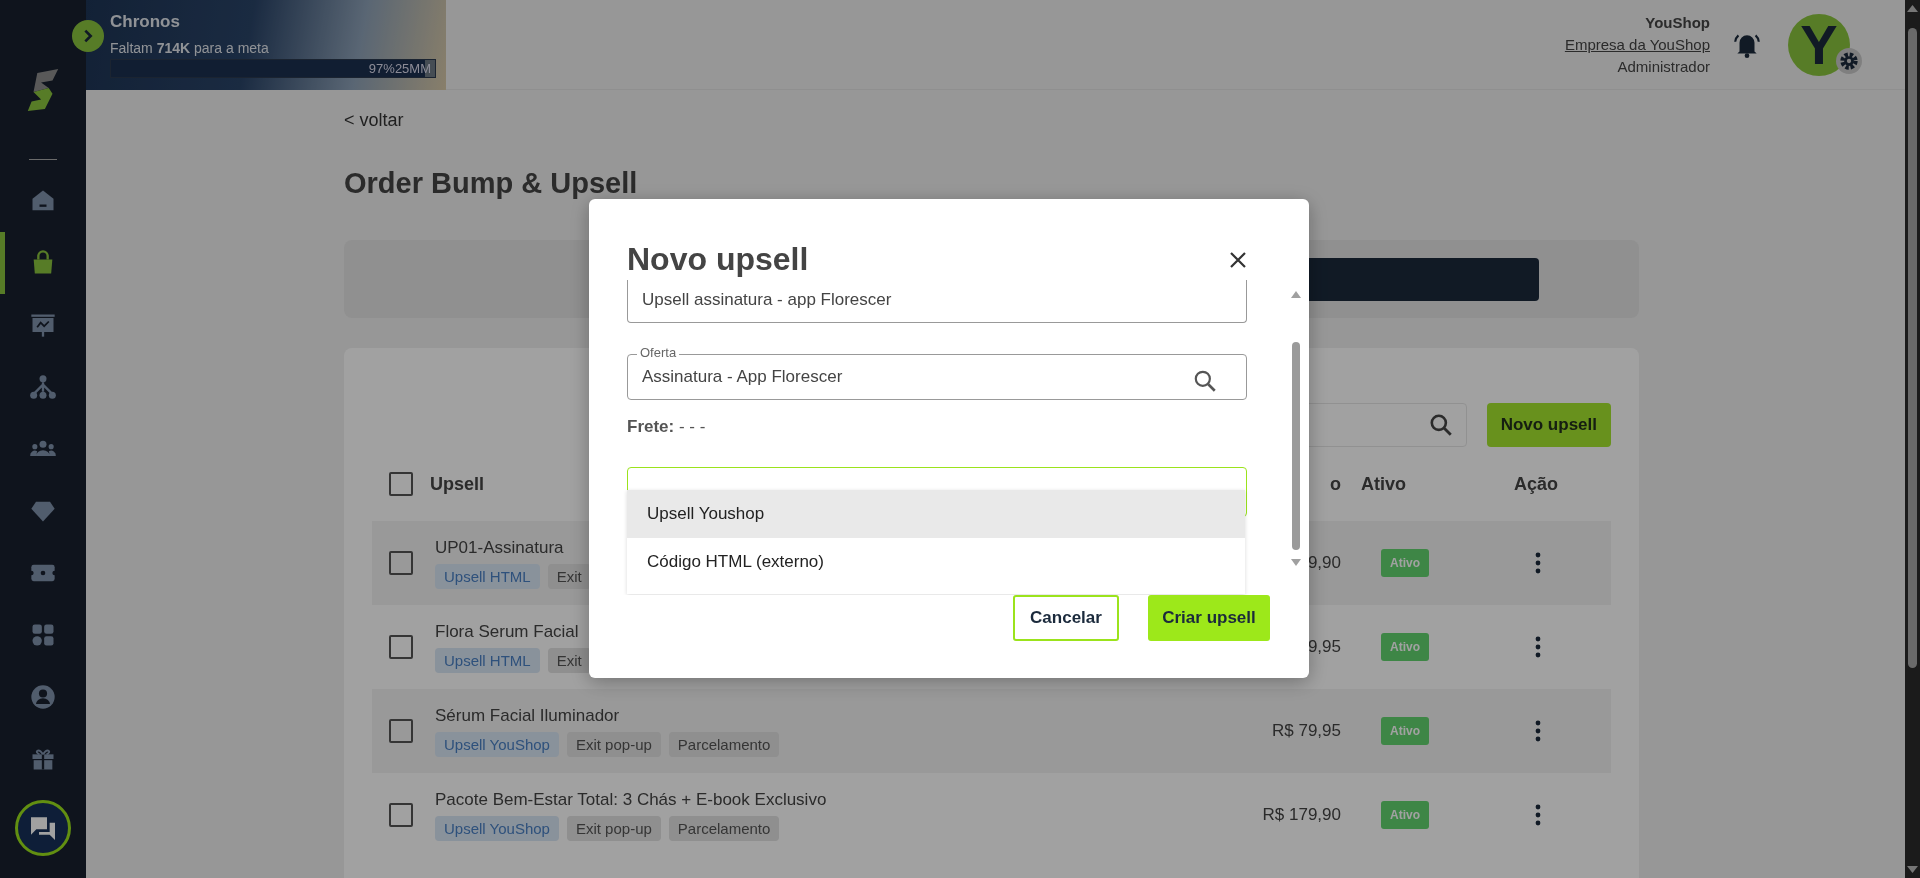 The width and height of the screenshot is (1920, 878). Describe the element at coordinates (1306, 731) in the screenshot. I see `price-cell-text: R$ 79,95` at that location.